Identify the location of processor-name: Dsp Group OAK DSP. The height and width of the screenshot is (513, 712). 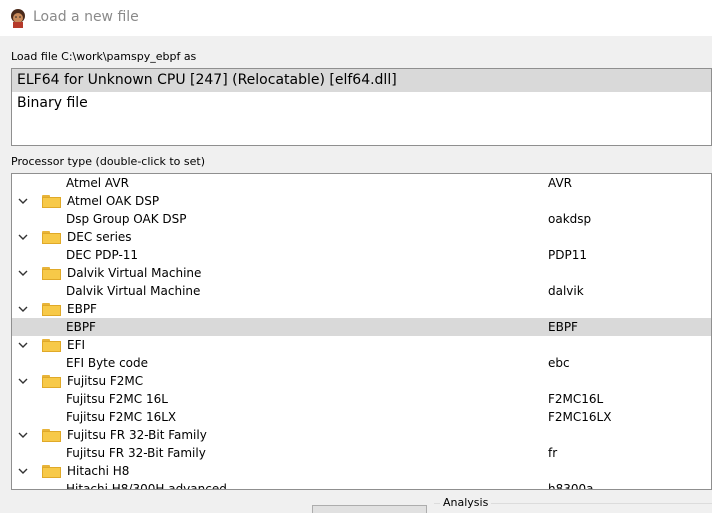
(126, 219).